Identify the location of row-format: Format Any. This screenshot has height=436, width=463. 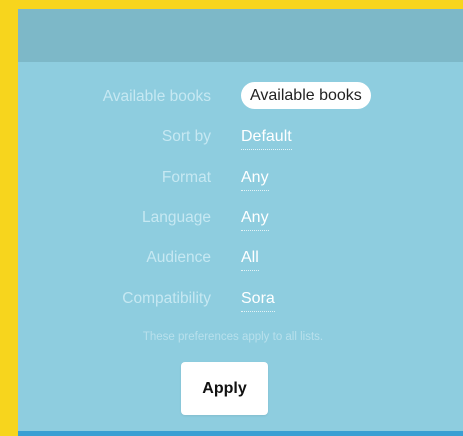
(240, 178).